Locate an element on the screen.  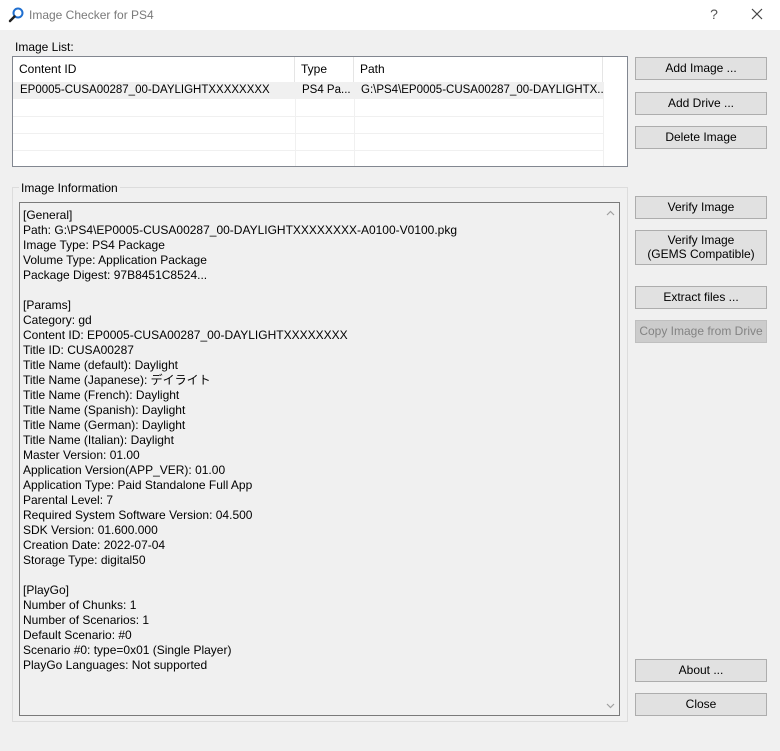
scroll-down-icon is located at coordinates (610, 706).